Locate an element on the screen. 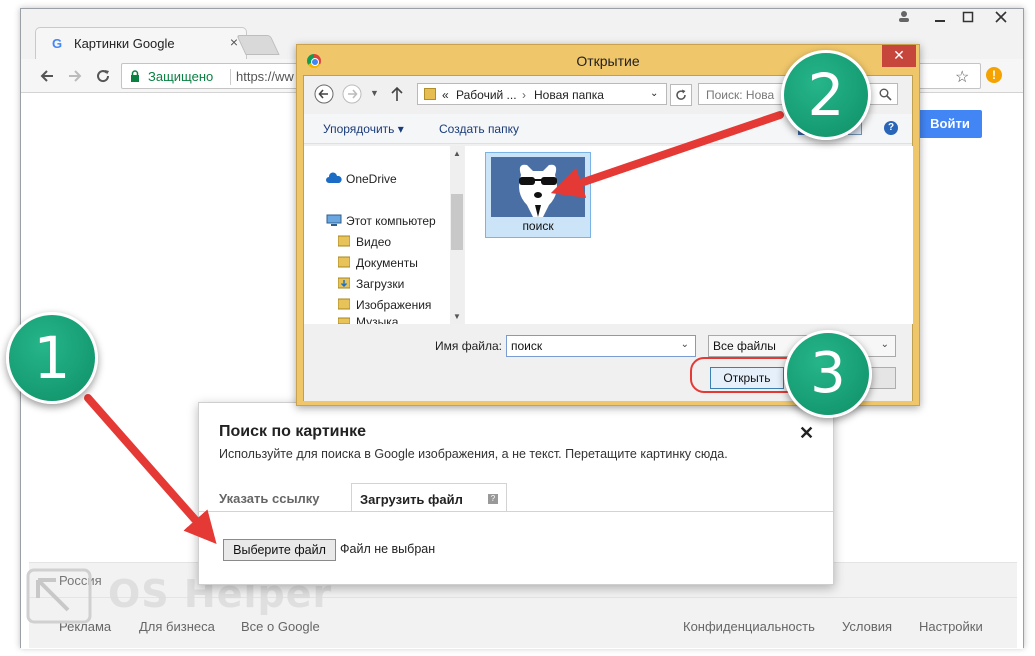 Image resolution: width=1035 pixels, height=656 pixels. breadcrumb-overflow: « is located at coordinates (445, 95).